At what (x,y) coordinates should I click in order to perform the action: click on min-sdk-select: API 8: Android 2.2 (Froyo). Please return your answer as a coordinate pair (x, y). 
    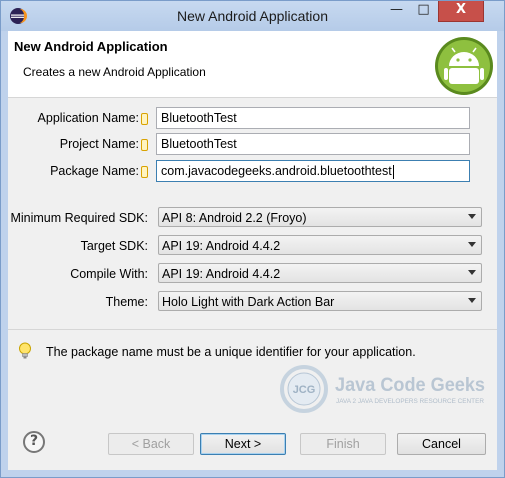
    Looking at the image, I should click on (320, 217).